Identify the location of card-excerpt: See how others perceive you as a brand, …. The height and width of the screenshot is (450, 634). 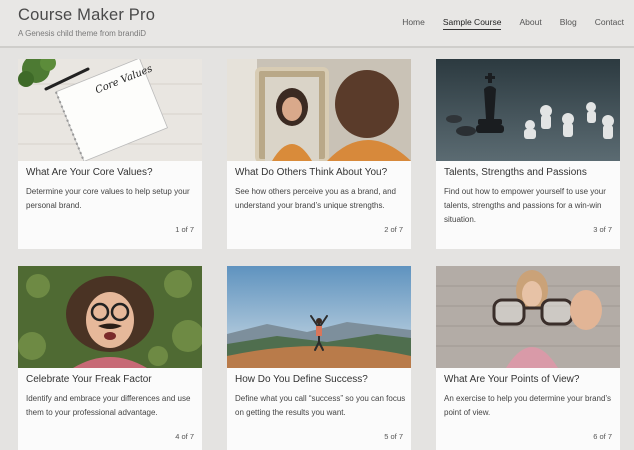
(315, 198).